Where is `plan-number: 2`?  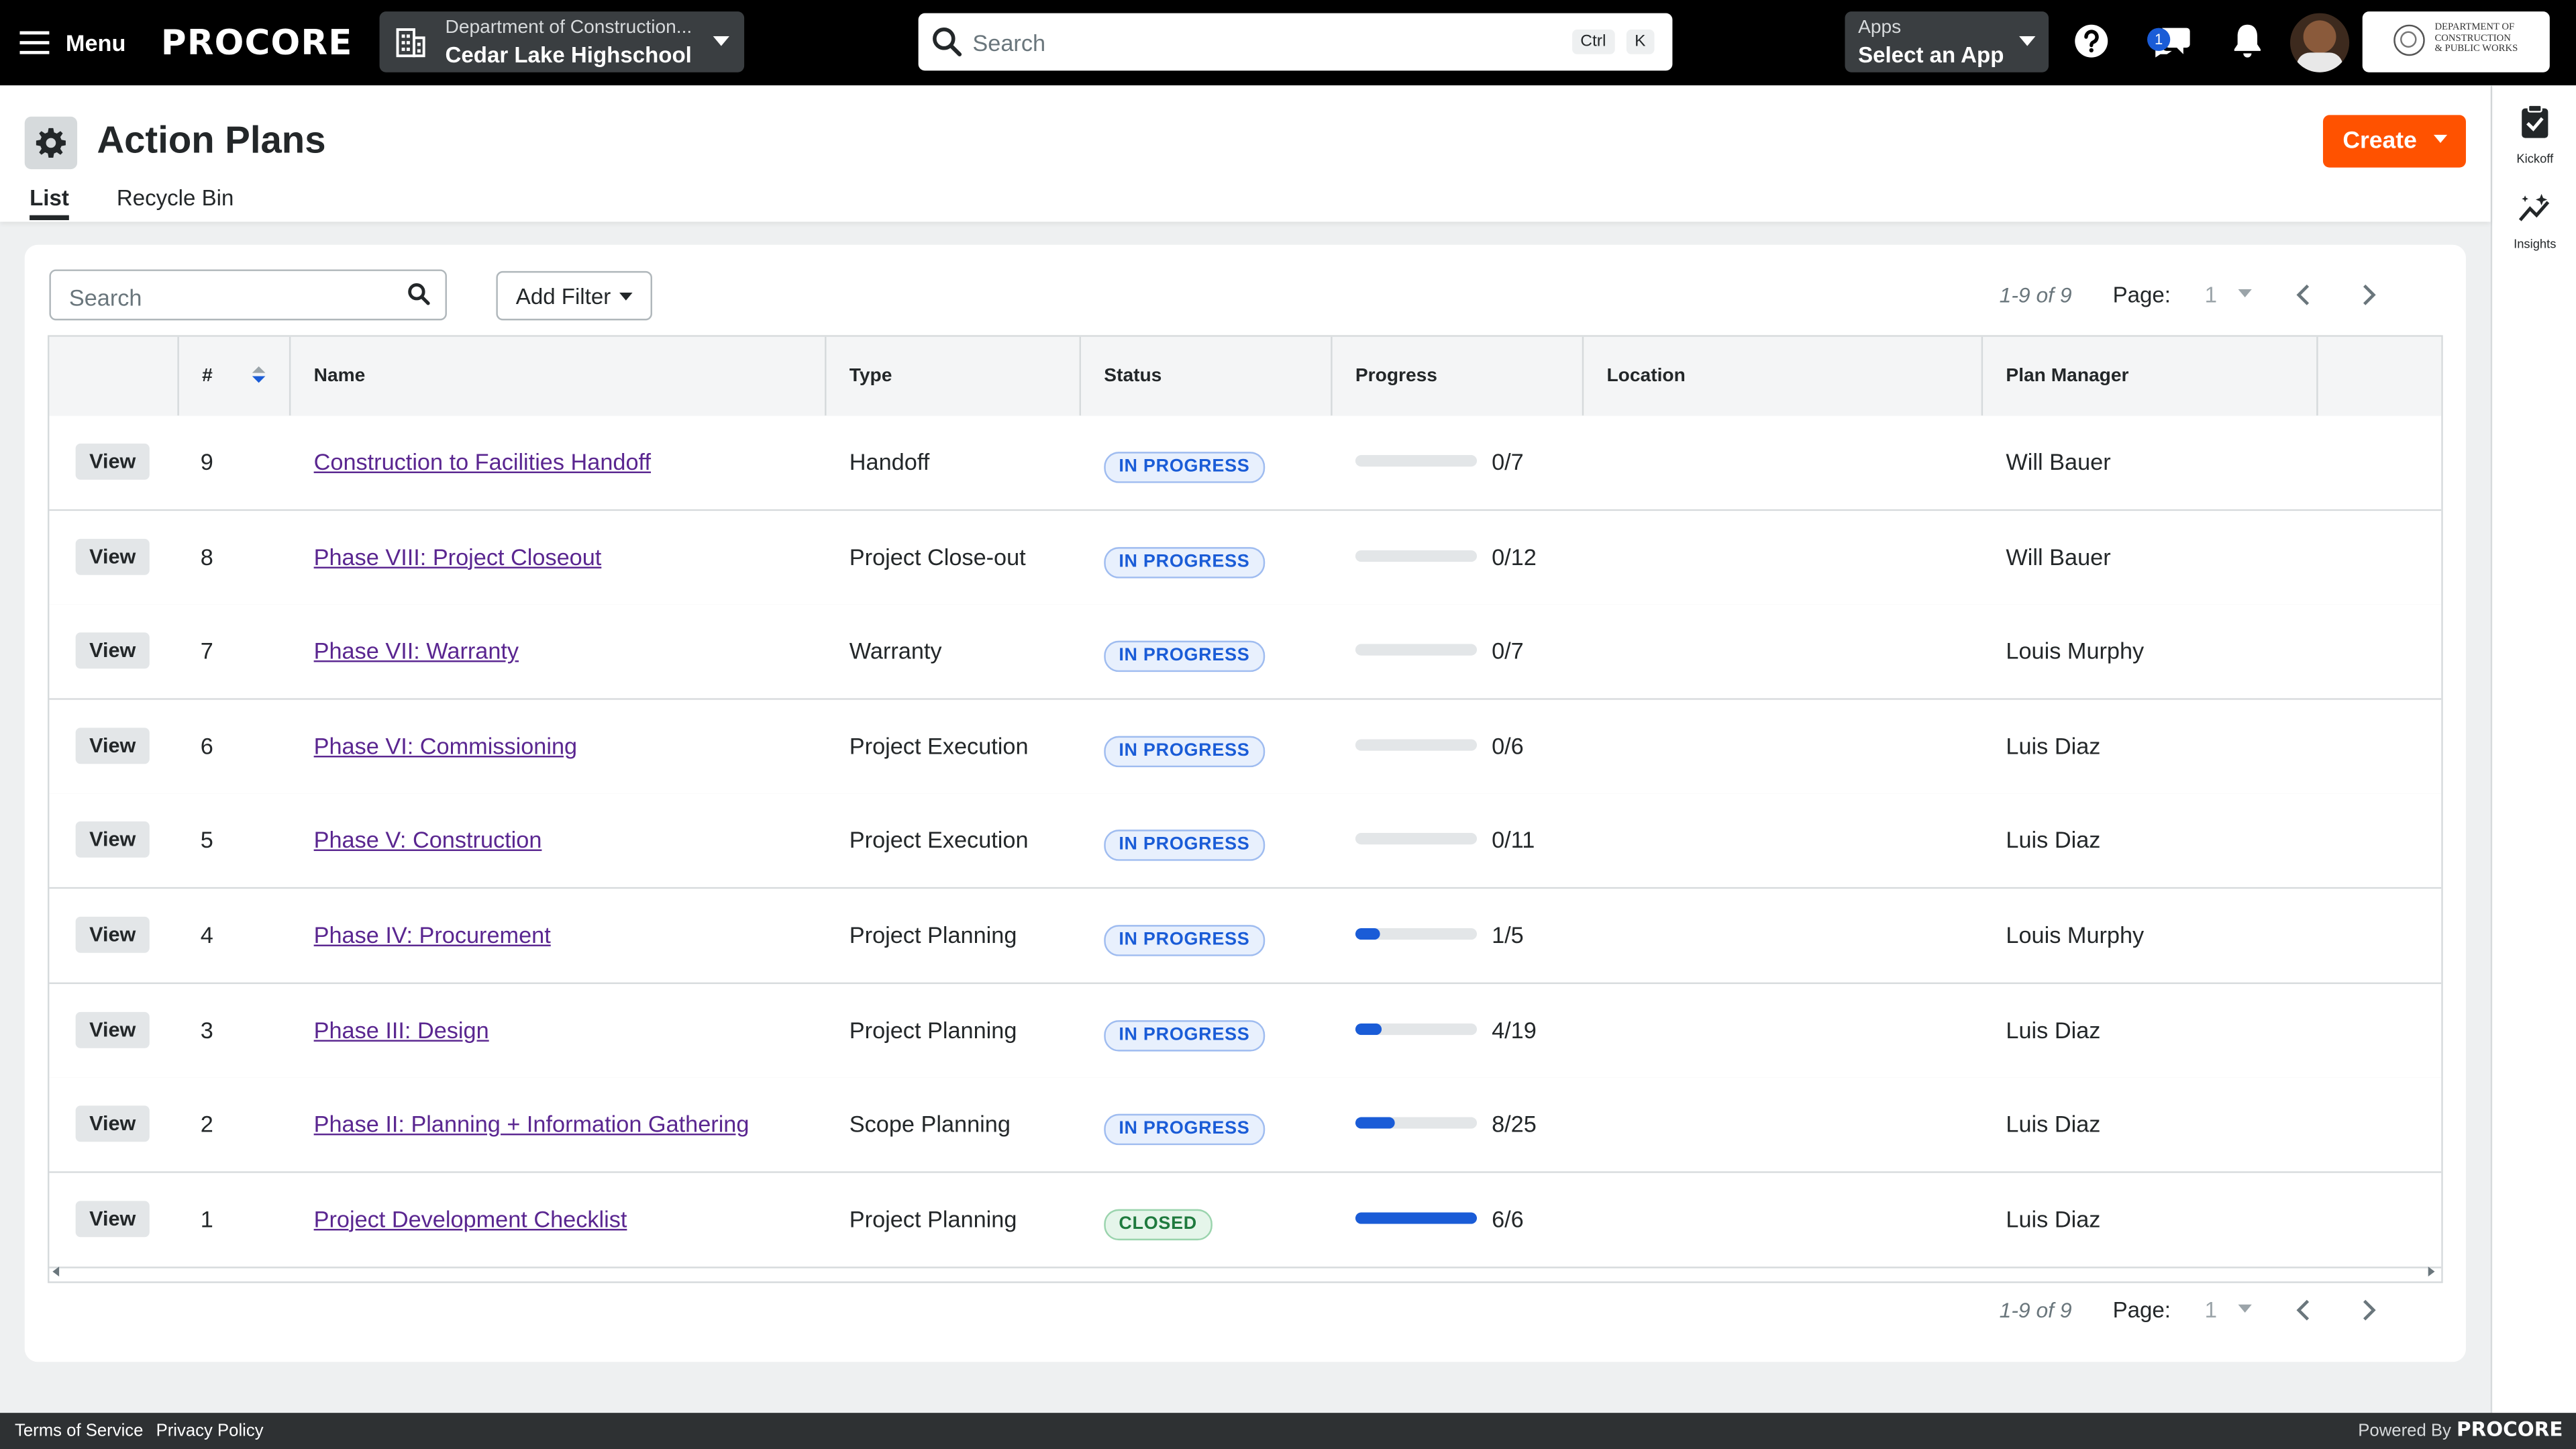 plan-number: 2 is located at coordinates (206, 1124).